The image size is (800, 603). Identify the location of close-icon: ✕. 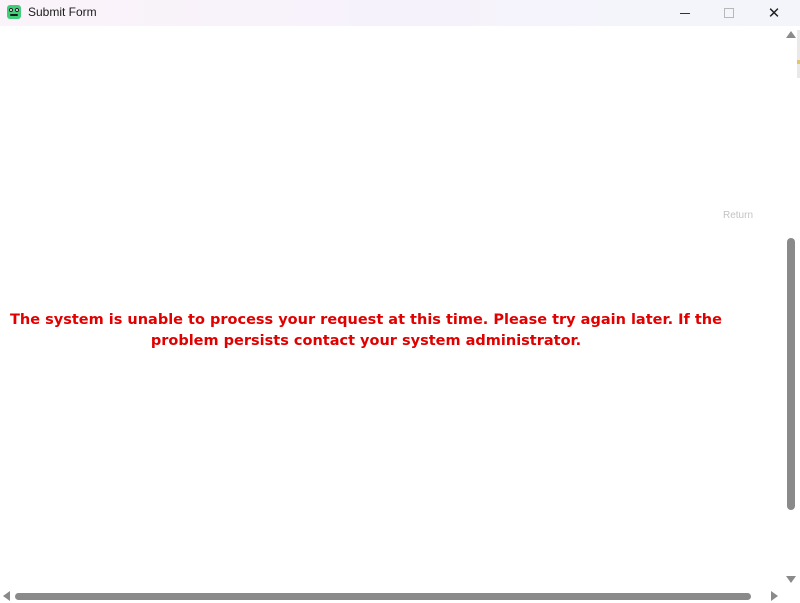
(774, 13).